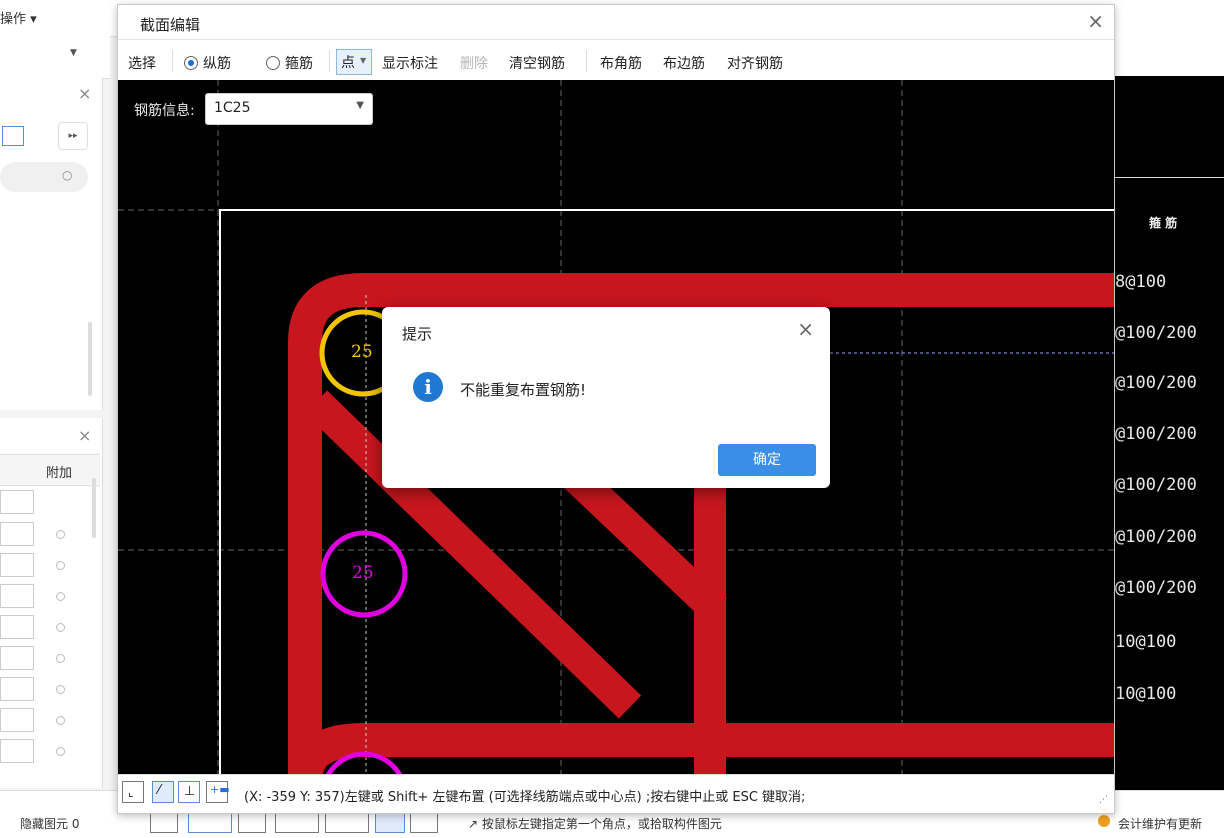  What do you see at coordinates (755, 63) in the screenshot?
I see `align-rebar-button: 对齐钢筋` at bounding box center [755, 63].